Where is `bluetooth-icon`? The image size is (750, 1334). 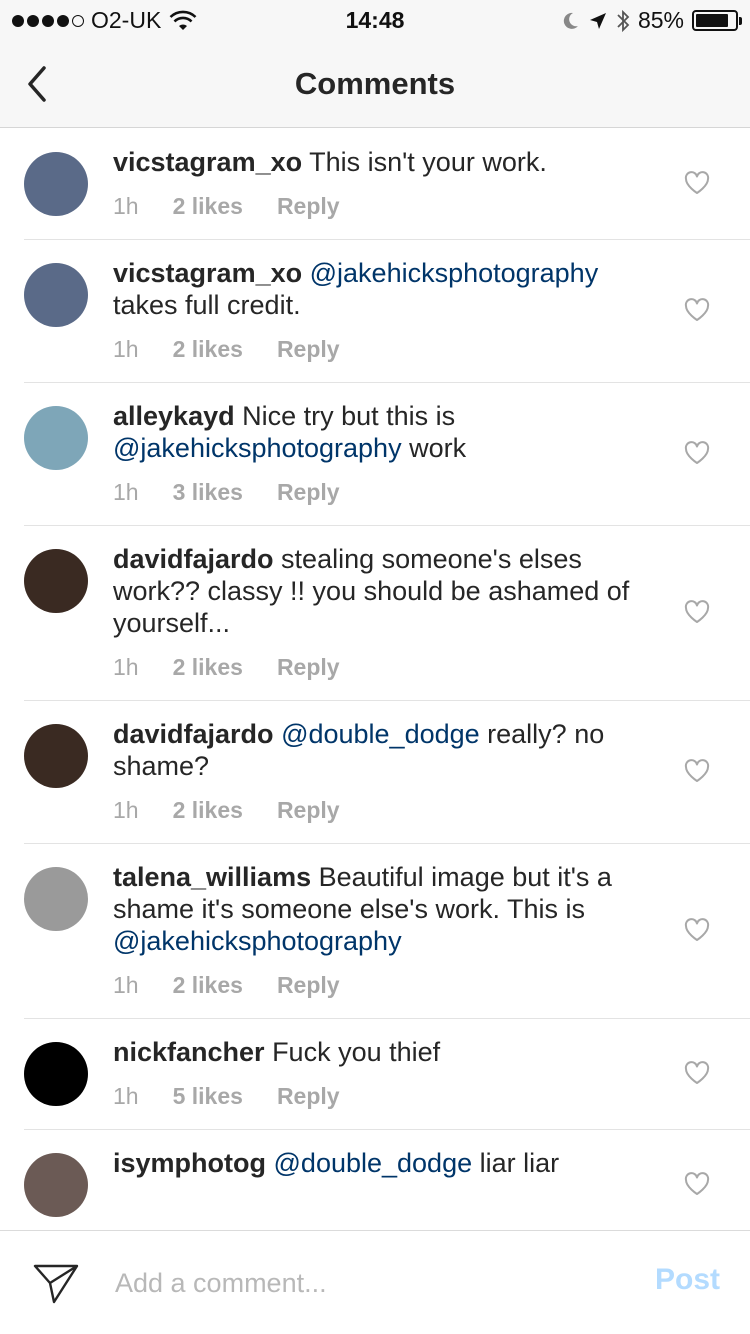
bluetooth-icon is located at coordinates (623, 20).